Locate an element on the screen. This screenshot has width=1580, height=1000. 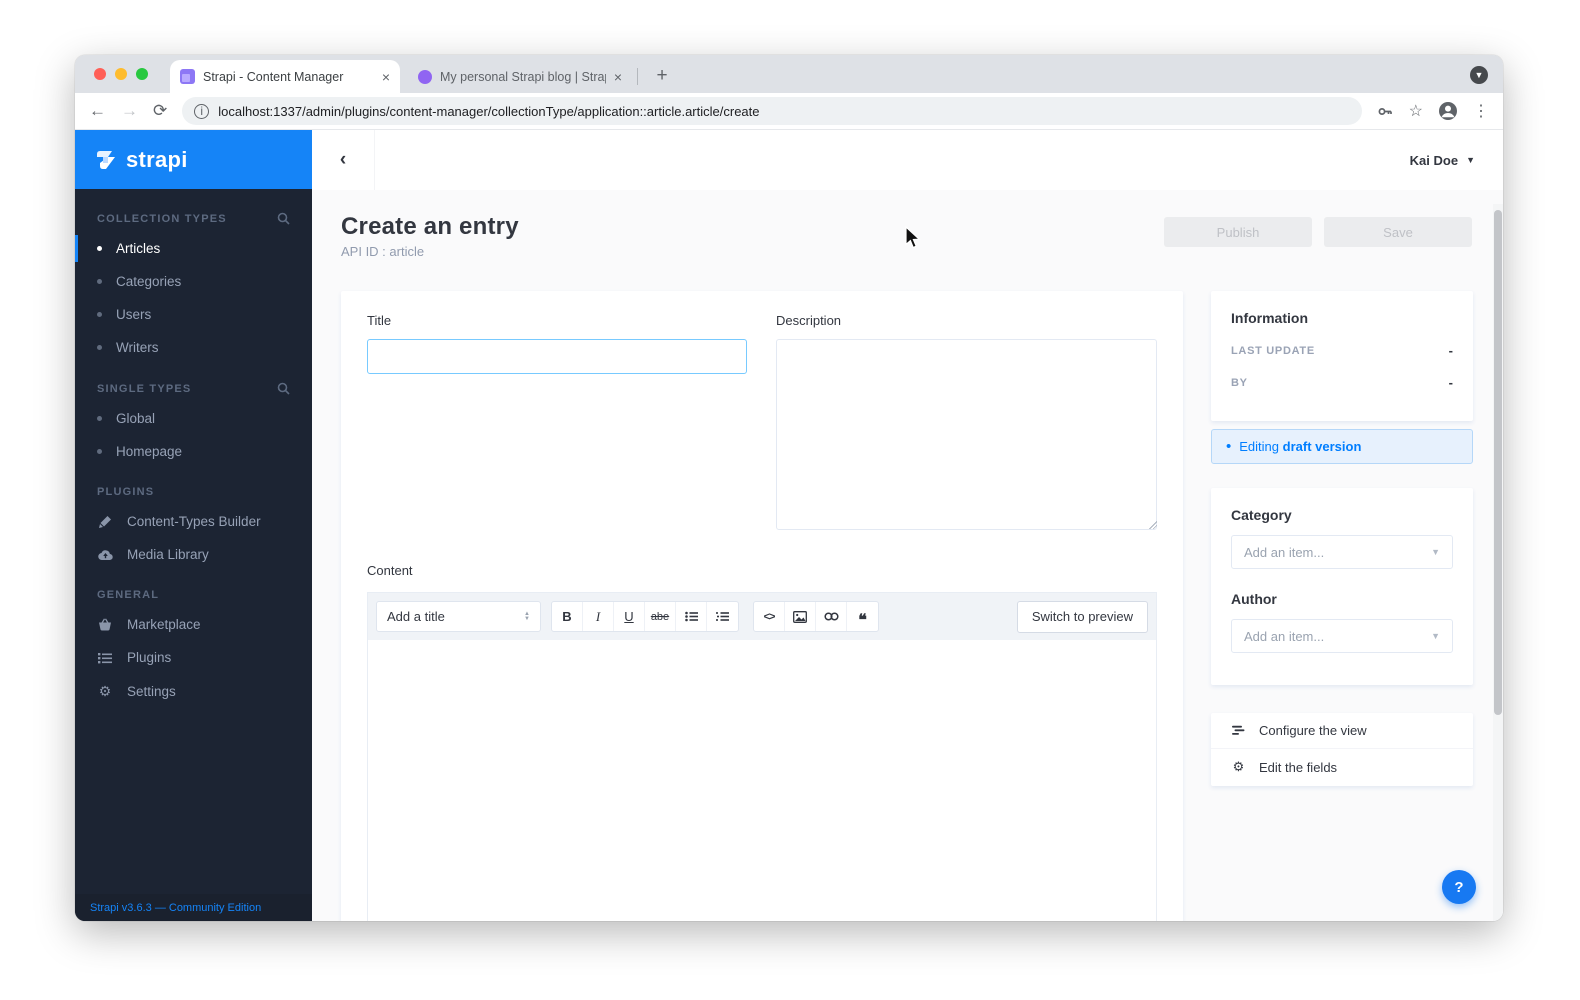
sidebar-item-marketplace: Marketplace is located at coordinates (193, 624).